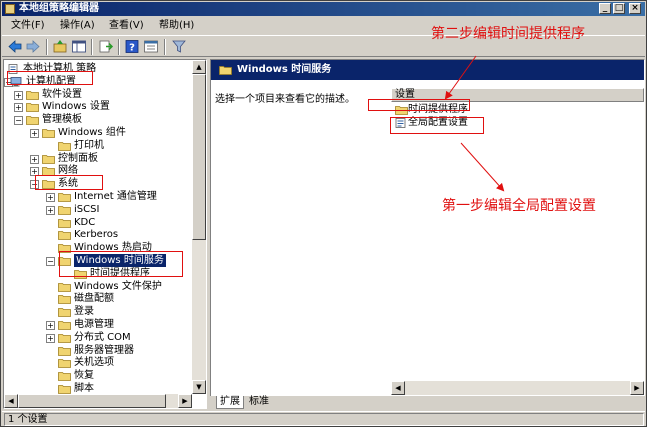 This screenshot has height=427, width=647. Describe the element at coordinates (79, 46) in the screenshot. I see `show-hide-tree-icon` at that location.